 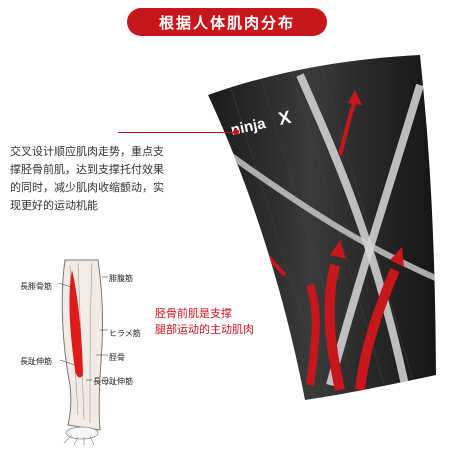 I want to click on label-extensor-hallucis: 長母趾伸筋, so click(x=113, y=381).